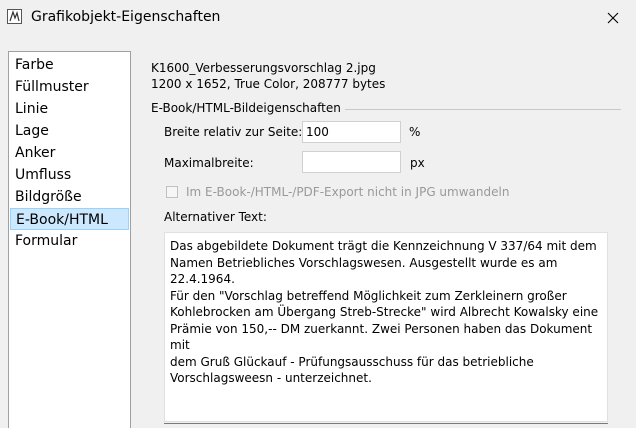  I want to click on close-button, so click(613, 18).